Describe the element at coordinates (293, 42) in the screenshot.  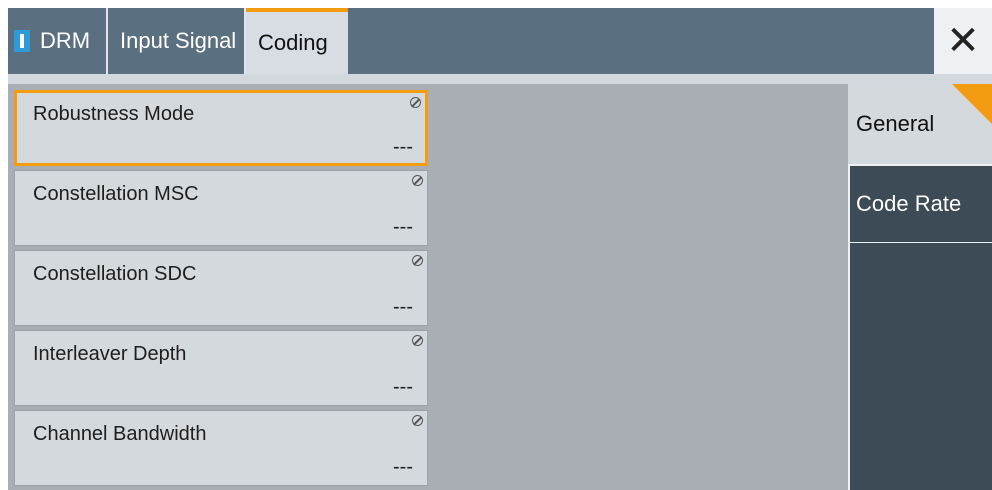
I see `tab-coding-label: Coding` at that location.